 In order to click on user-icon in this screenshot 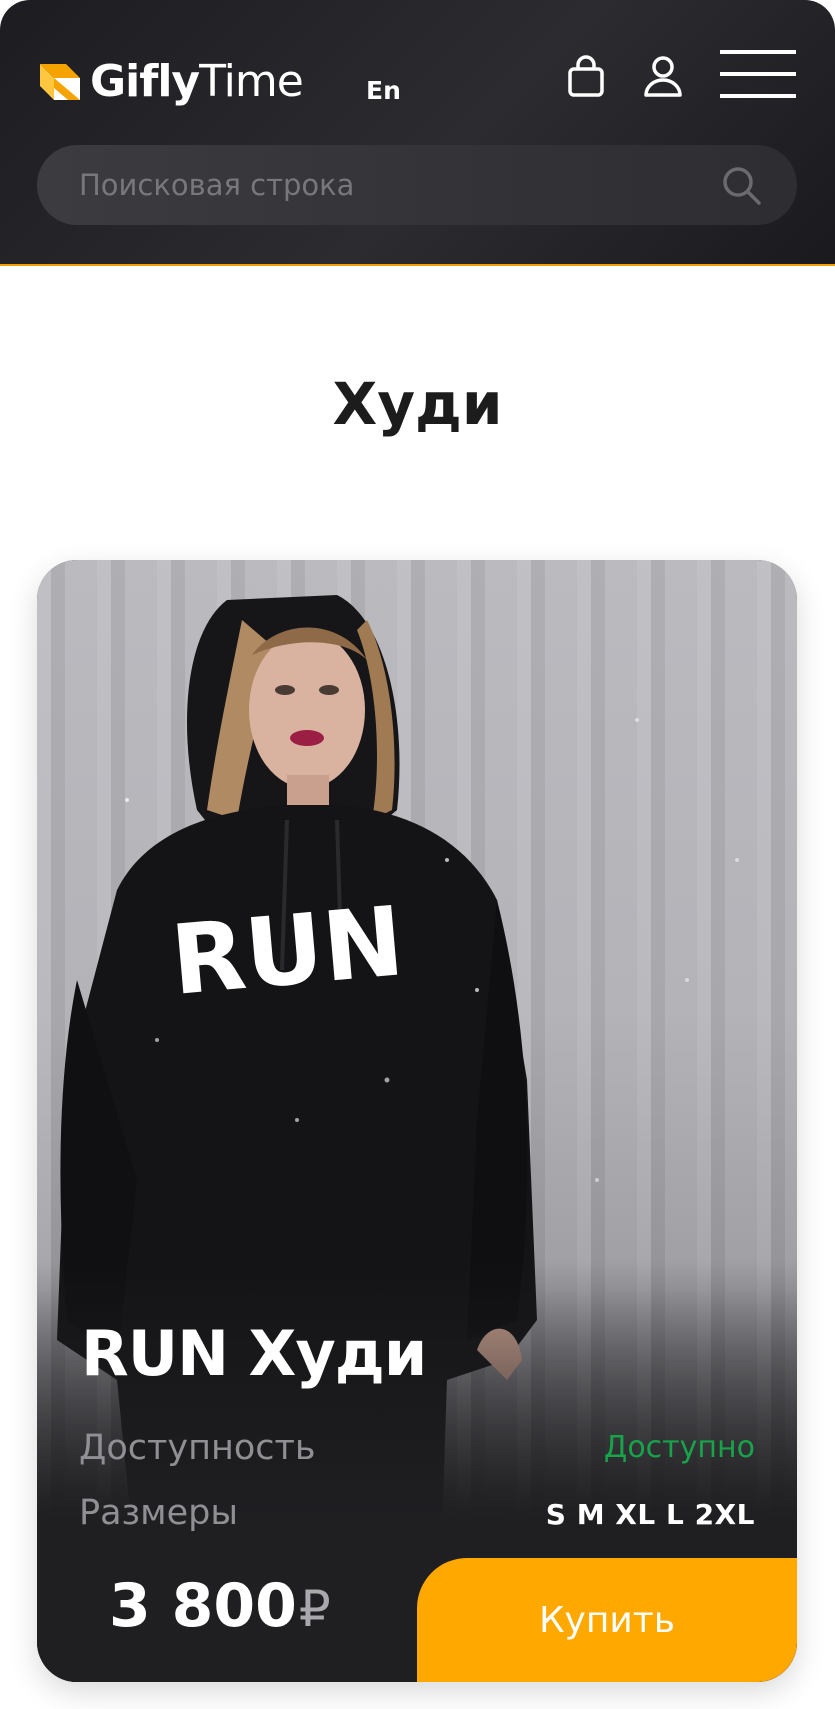, I will do `click(663, 76)`.